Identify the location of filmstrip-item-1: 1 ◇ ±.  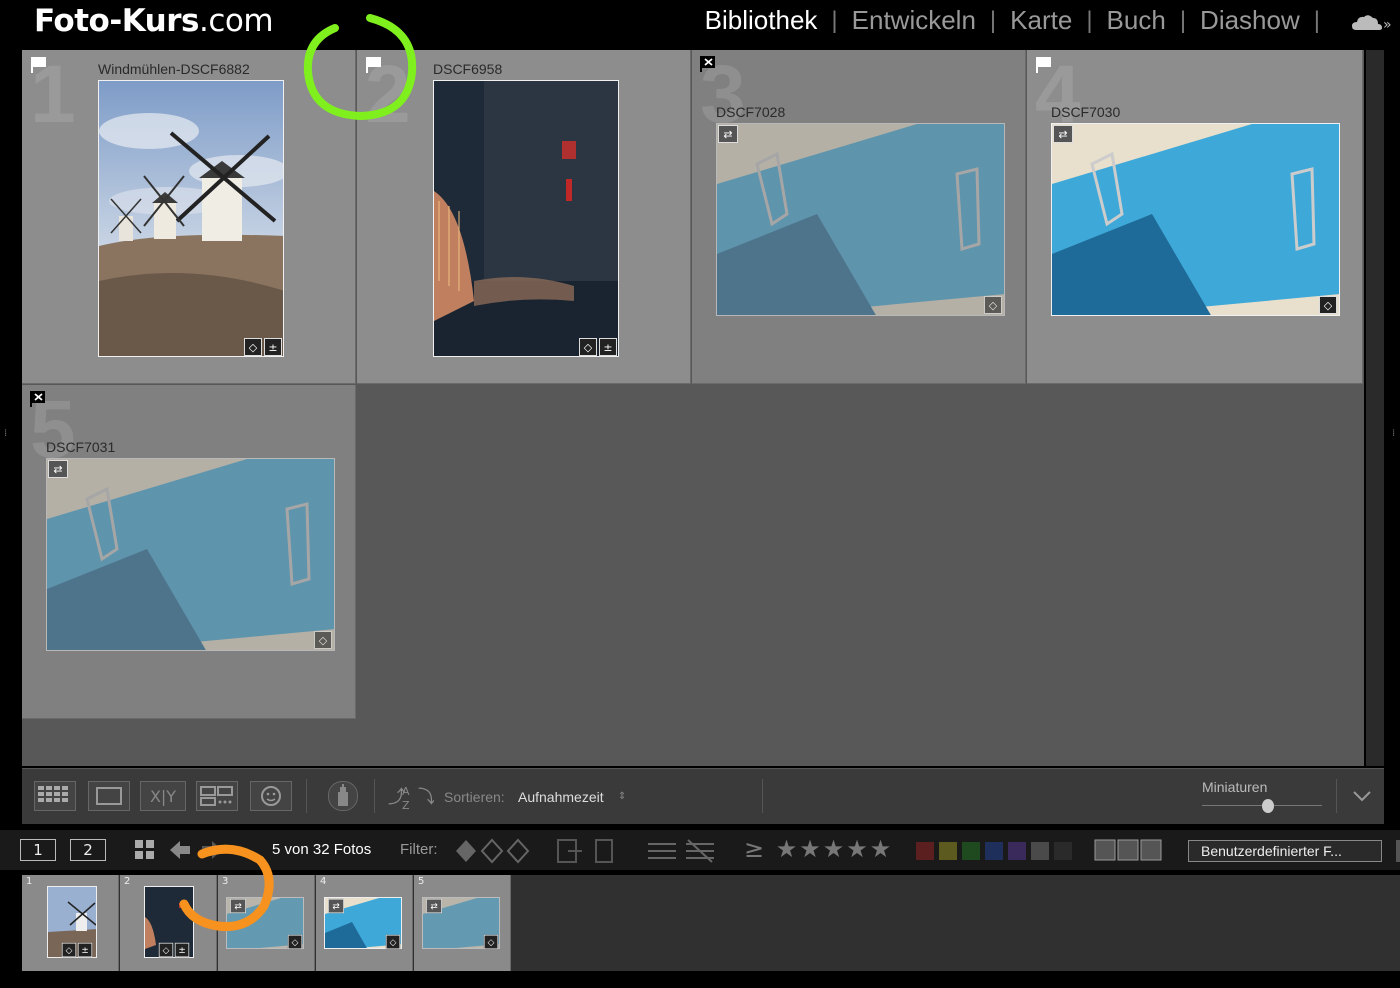
(70, 923).